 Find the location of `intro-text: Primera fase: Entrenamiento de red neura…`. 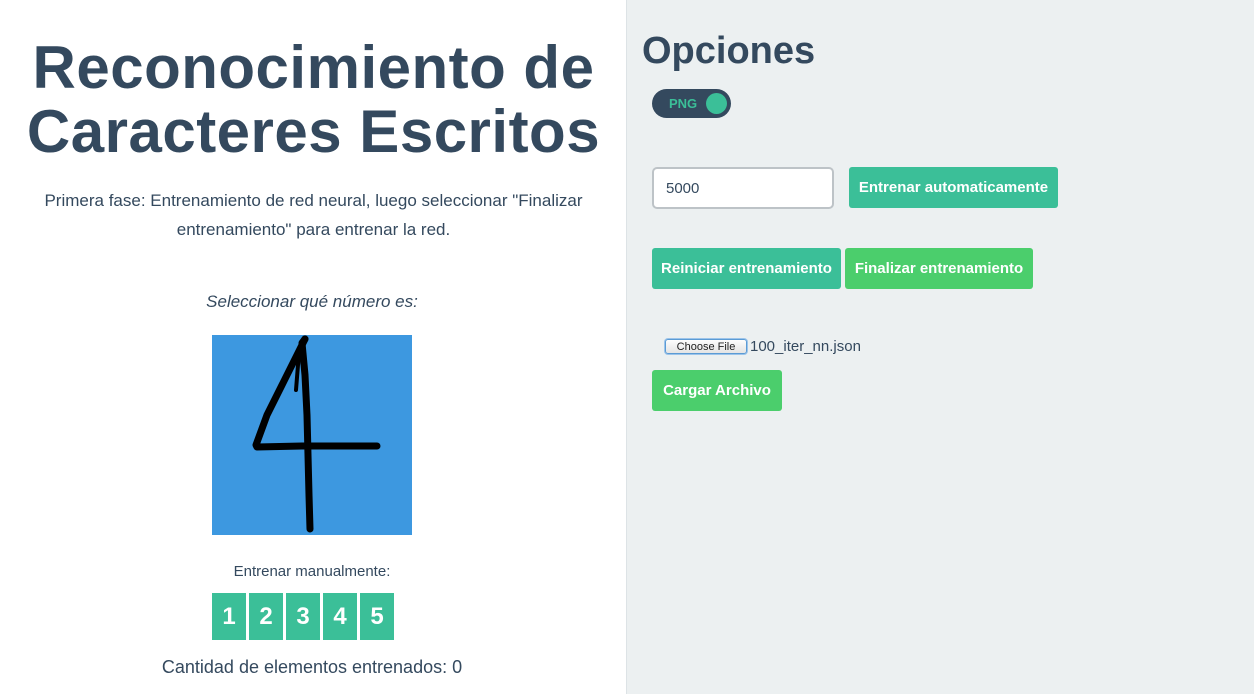

intro-text: Primera fase: Entrenamiento de red neura… is located at coordinates (313, 215).